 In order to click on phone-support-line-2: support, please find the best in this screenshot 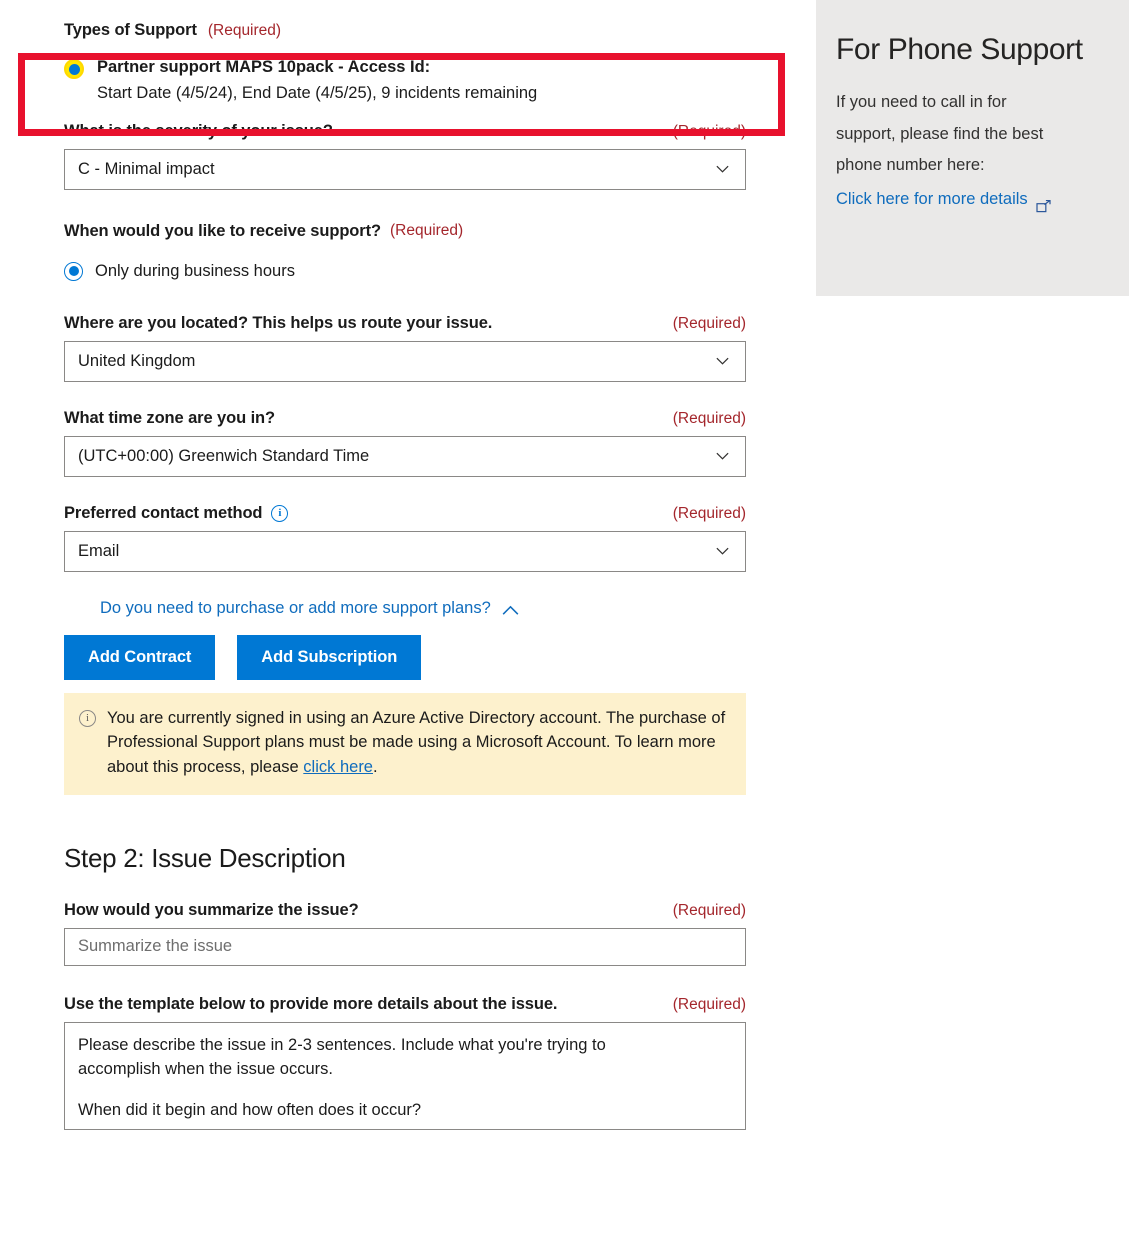, I will do `click(940, 133)`.